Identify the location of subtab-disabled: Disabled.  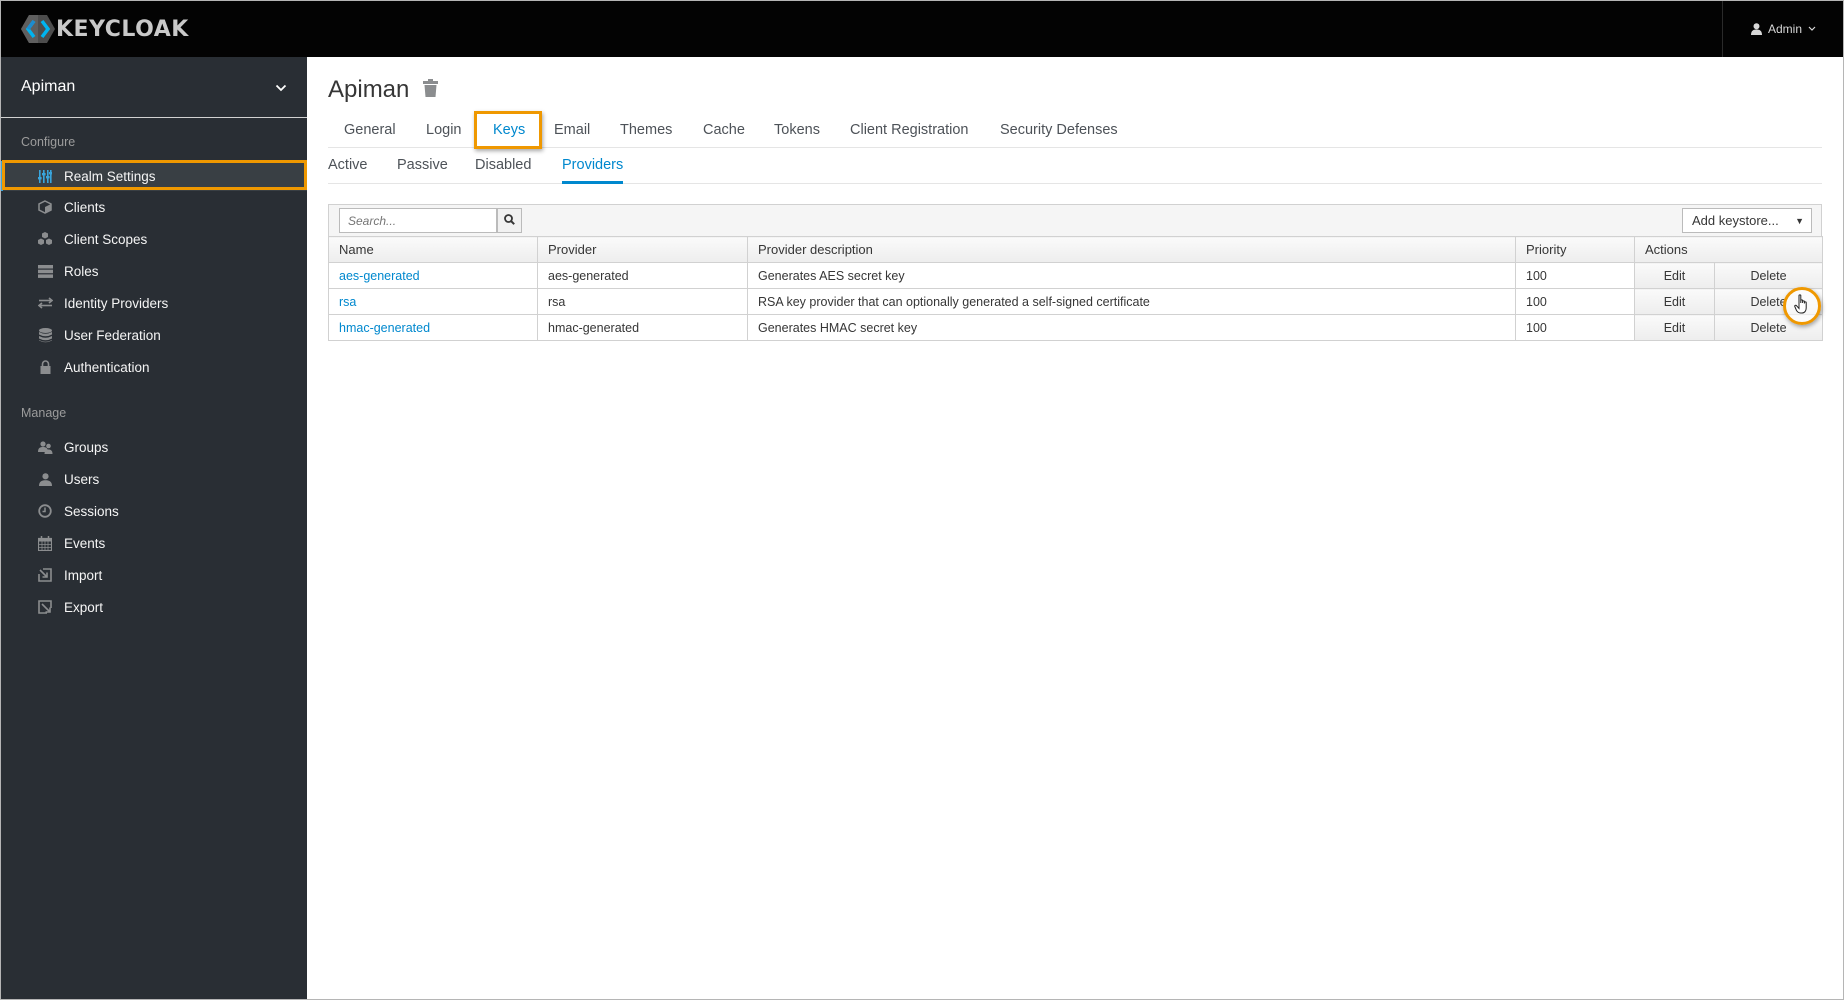
(503, 170).